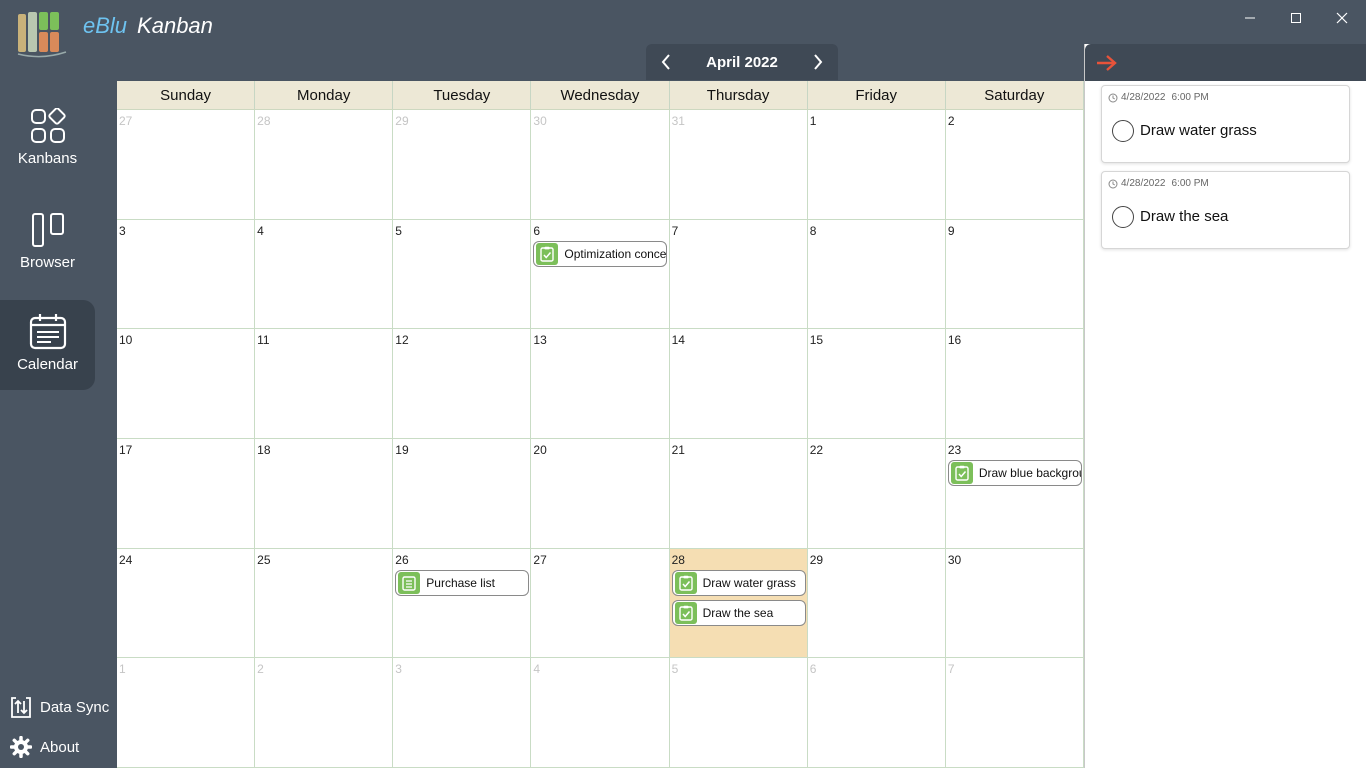 This screenshot has width=1366, height=768. I want to click on day-number: 2, so click(951, 121).